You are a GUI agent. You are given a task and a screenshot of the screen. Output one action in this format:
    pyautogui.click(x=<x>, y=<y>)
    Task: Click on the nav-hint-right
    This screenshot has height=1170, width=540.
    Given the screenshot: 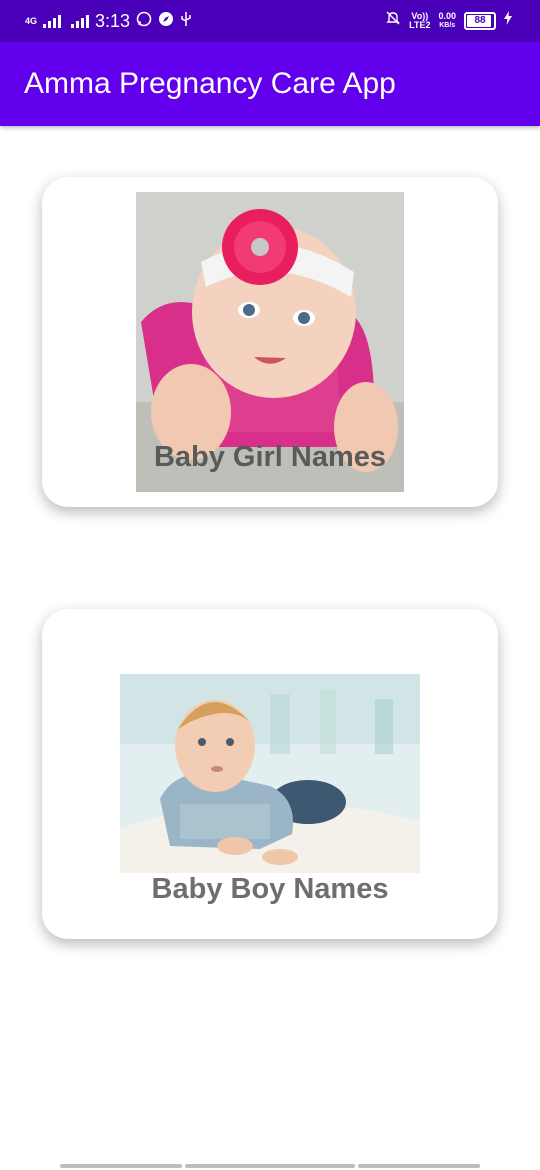 What is the action you would take?
    pyautogui.click(x=419, y=1166)
    